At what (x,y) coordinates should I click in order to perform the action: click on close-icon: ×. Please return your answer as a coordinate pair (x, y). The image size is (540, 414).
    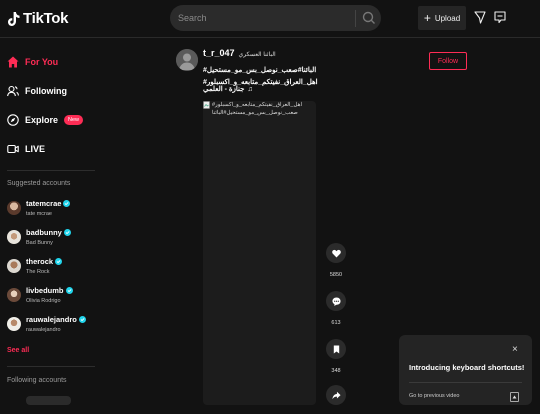
    Looking at the image, I should click on (515, 349).